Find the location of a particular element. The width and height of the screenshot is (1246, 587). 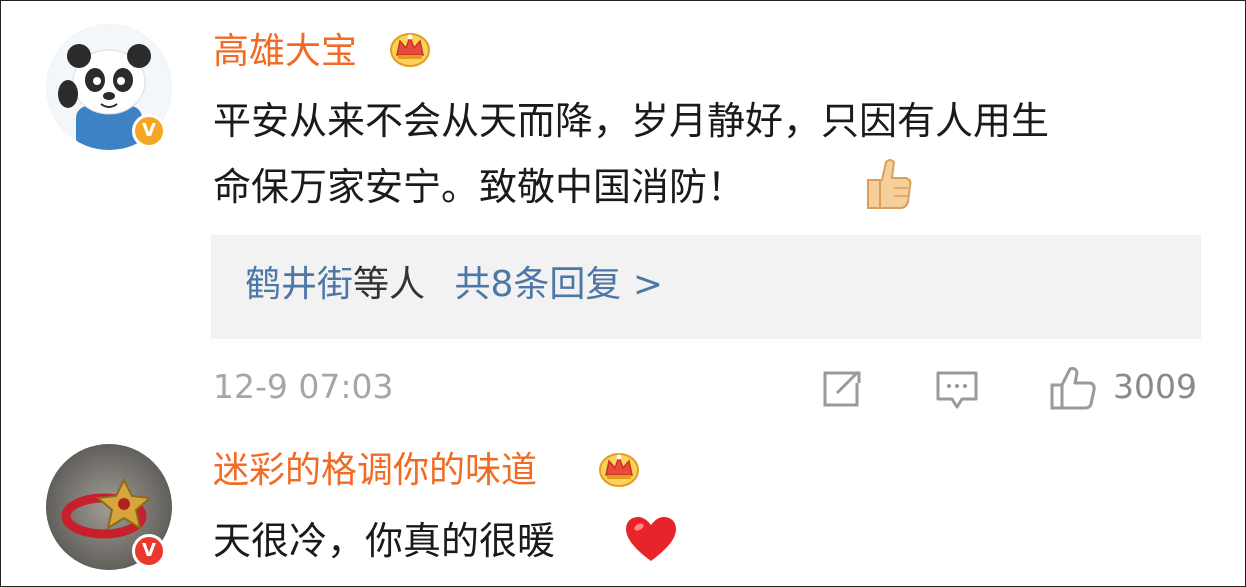

reply-user-link: 鹤井街 is located at coordinates (299, 284).